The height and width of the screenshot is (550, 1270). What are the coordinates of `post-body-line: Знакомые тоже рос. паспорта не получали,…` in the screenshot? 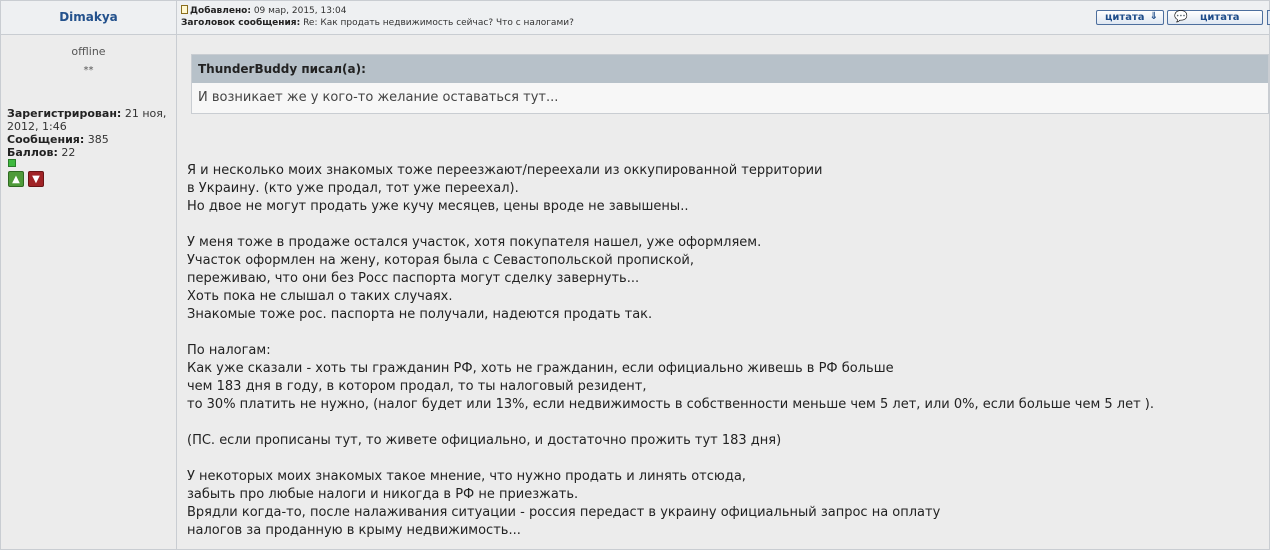 It's located at (420, 314).